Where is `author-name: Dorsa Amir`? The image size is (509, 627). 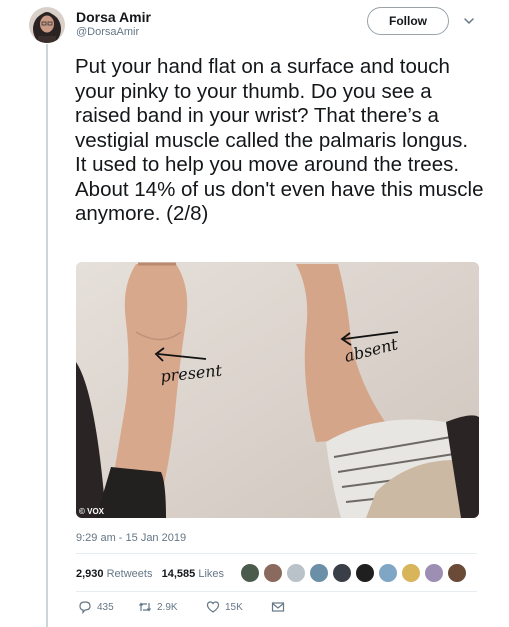
author-name: Dorsa Amir is located at coordinates (113, 17).